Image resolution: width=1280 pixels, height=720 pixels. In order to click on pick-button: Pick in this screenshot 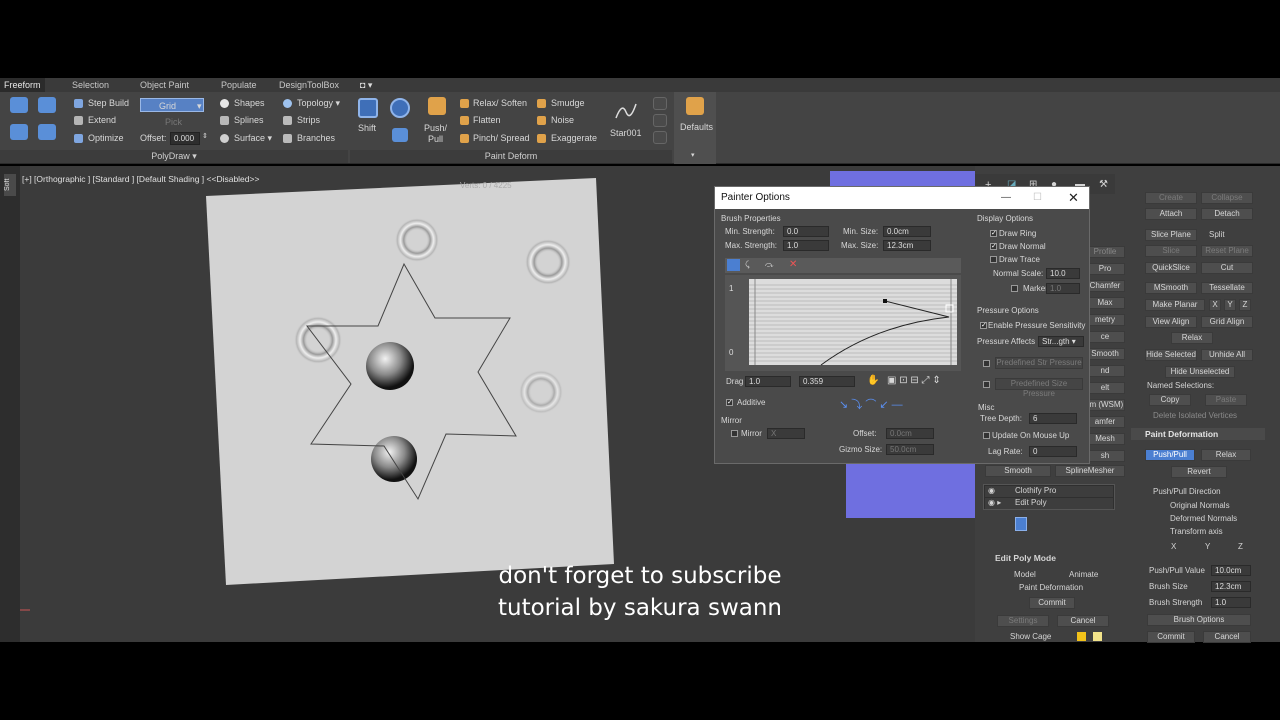, I will do `click(173, 122)`.